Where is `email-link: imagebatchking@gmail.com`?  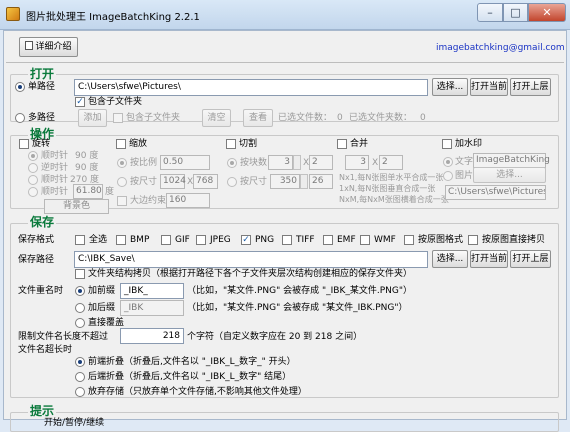
email-link: imagebatchking@gmail.com is located at coordinates (500, 48).